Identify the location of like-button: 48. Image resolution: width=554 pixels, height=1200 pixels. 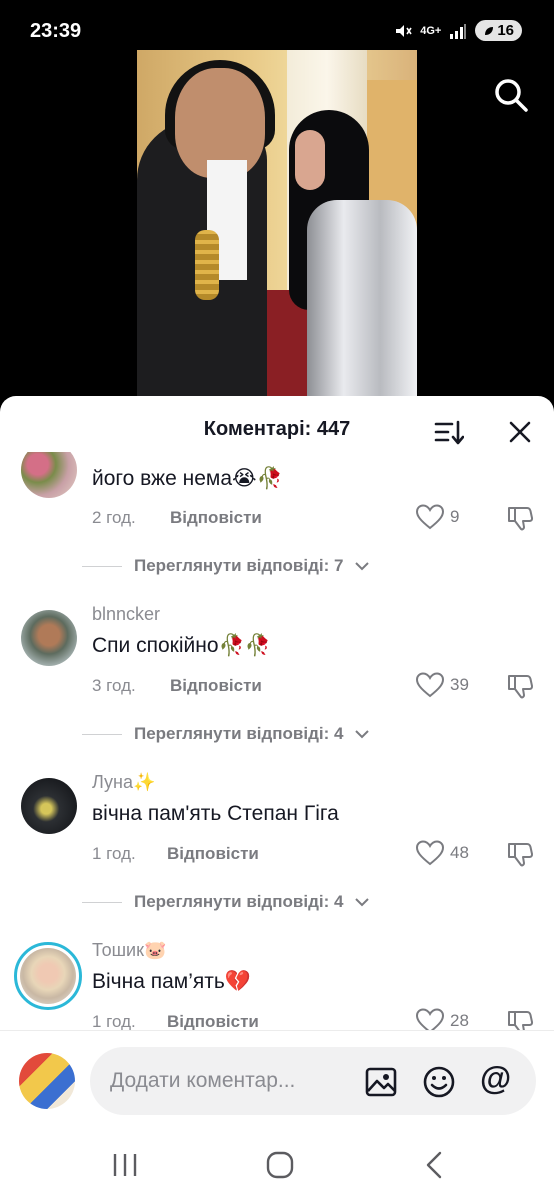
(442, 853).